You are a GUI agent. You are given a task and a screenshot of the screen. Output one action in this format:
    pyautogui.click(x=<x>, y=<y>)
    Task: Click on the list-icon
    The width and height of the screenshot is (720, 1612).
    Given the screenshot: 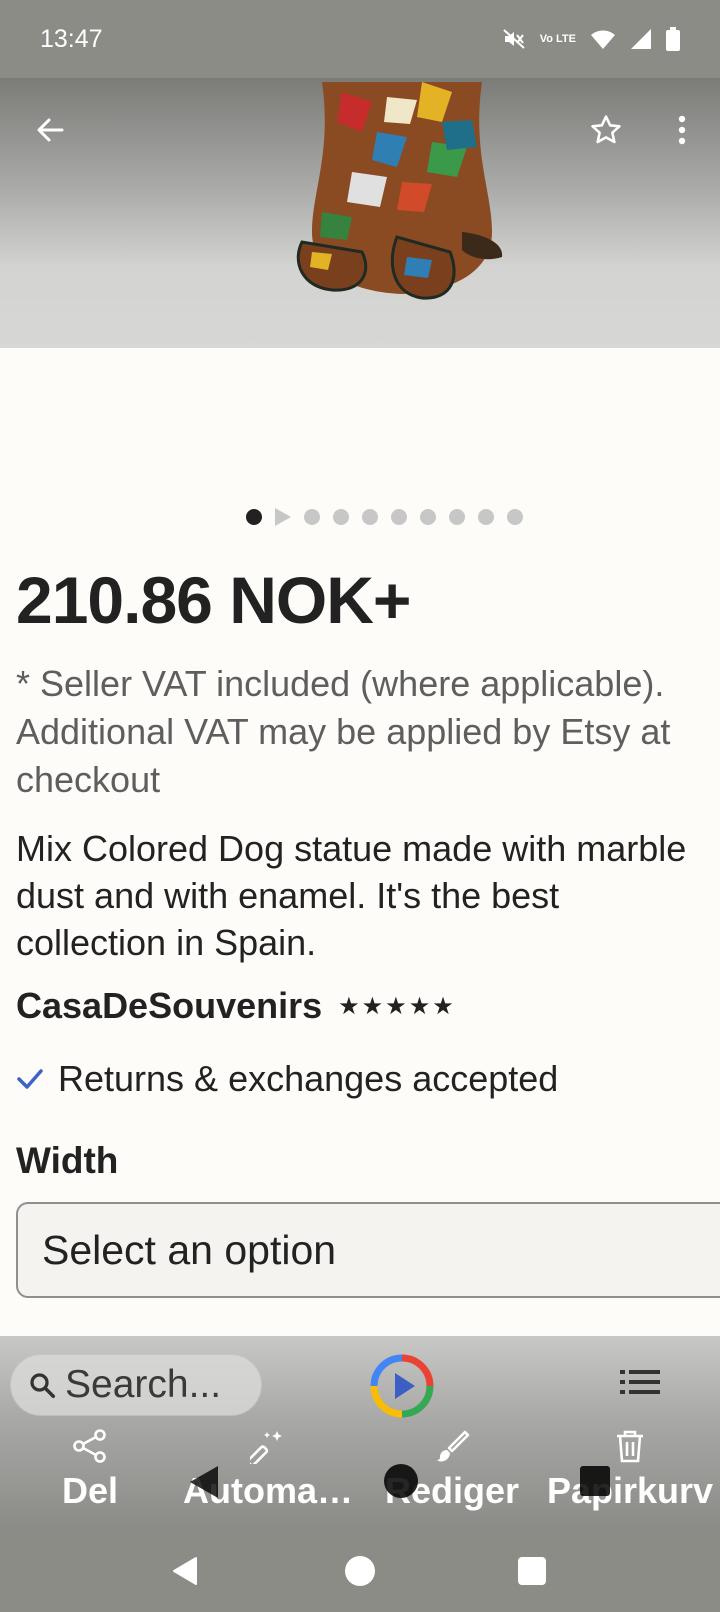 What is the action you would take?
    pyautogui.click(x=640, y=1382)
    